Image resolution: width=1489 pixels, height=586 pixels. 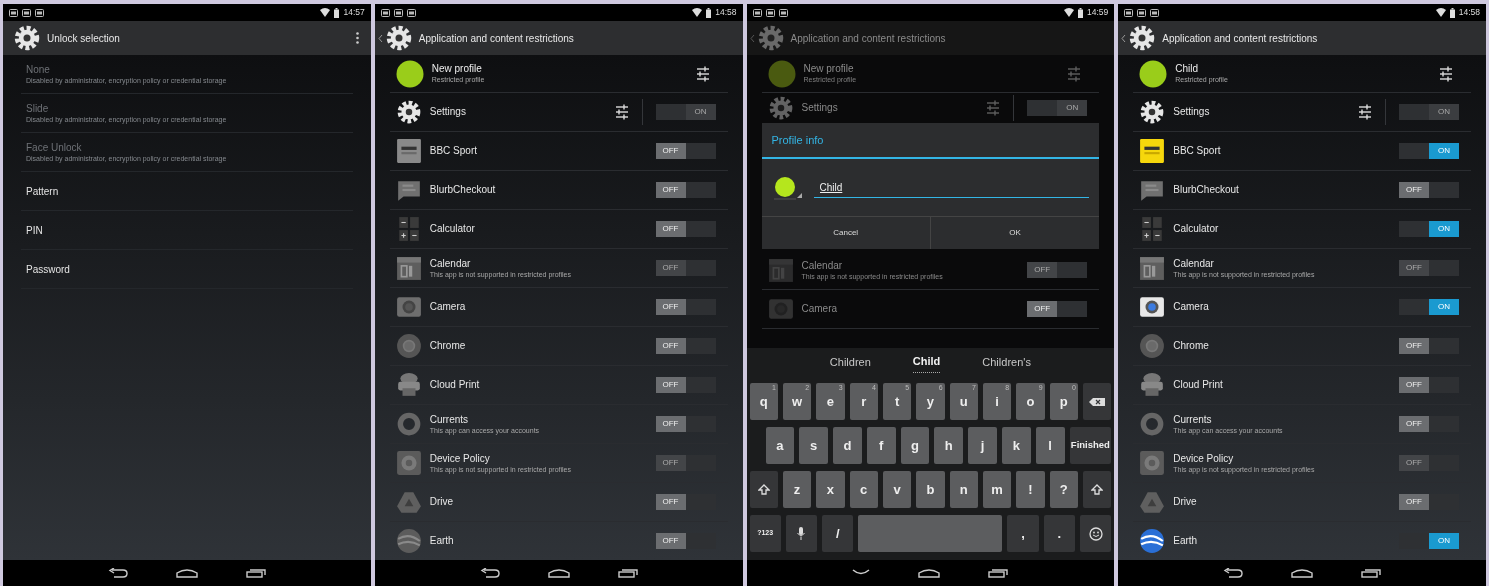 I want to click on keyboard-key: d, so click(x=847, y=445).